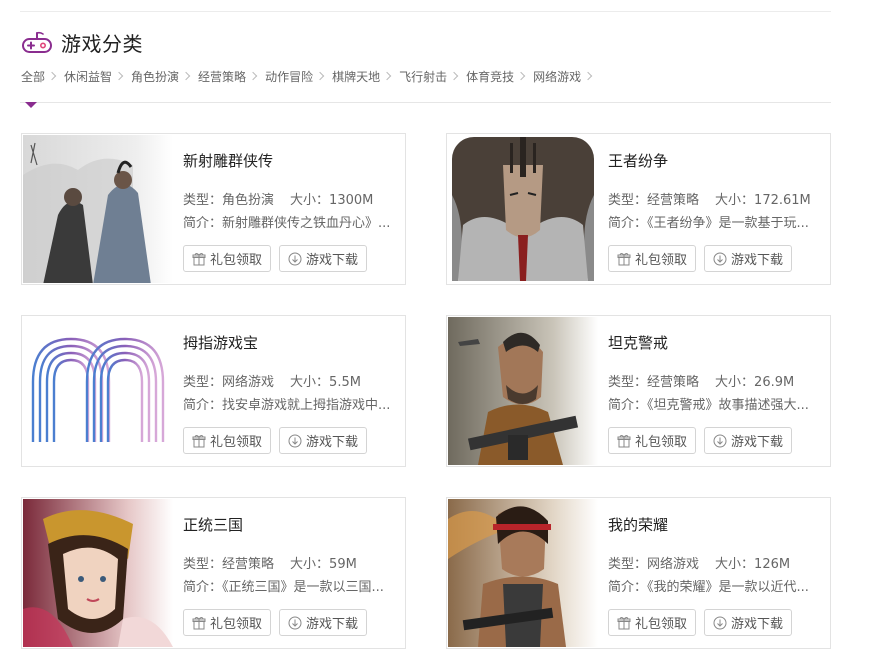 The image size is (878, 672). I want to click on category-shooting: 飞行射击, so click(432, 76).